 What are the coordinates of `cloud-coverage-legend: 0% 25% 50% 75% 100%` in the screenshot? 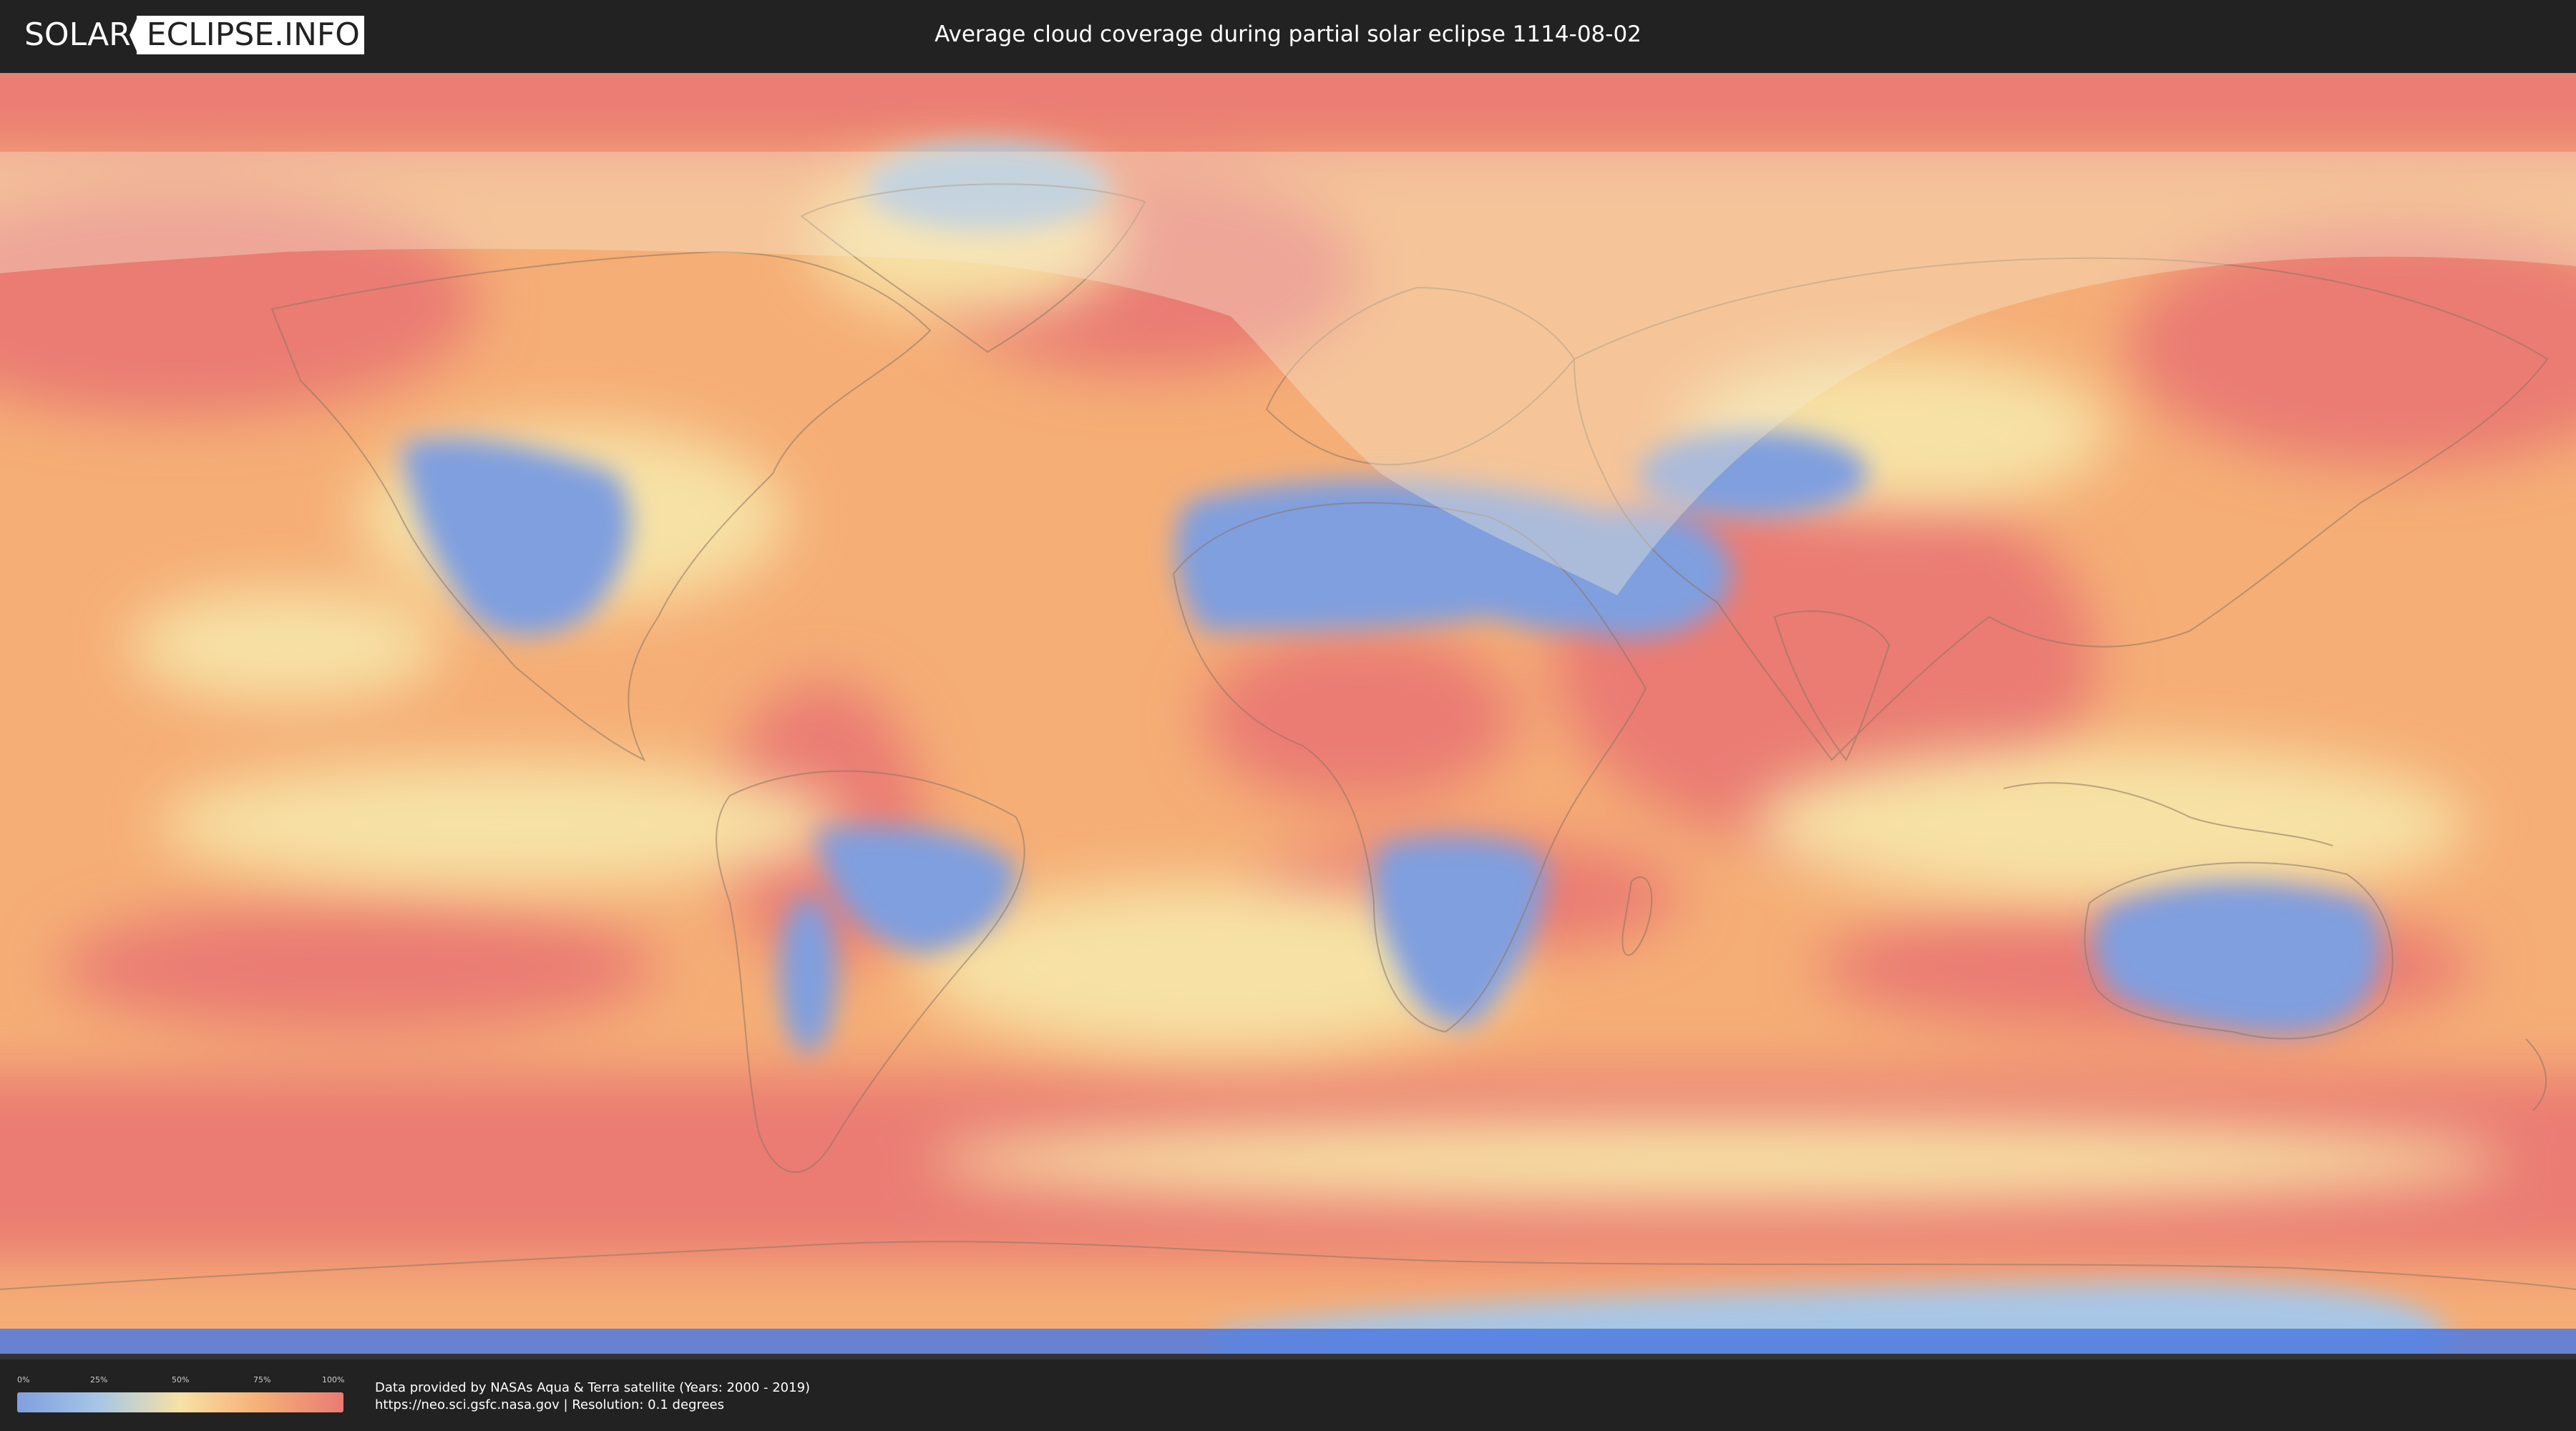 It's located at (181, 1395).